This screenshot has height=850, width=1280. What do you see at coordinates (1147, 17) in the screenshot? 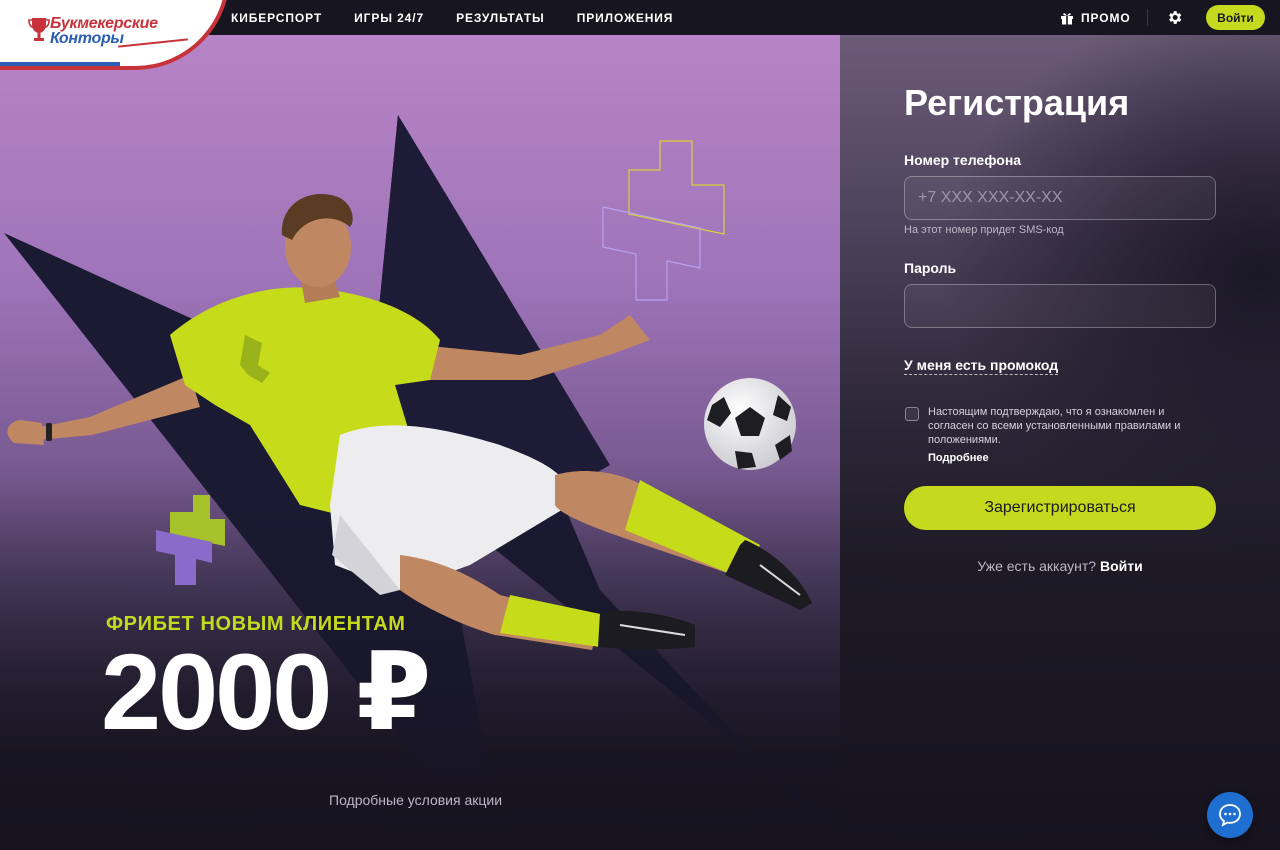
I see `nav-divider` at bounding box center [1147, 17].